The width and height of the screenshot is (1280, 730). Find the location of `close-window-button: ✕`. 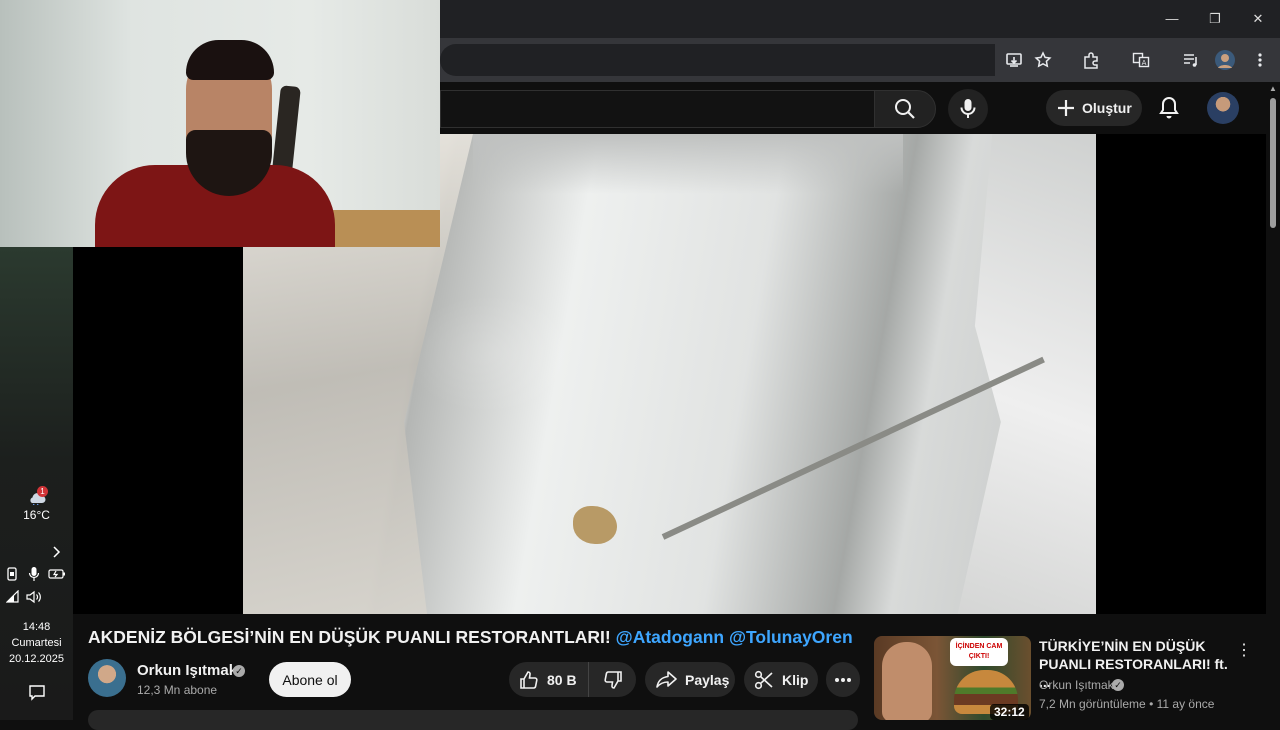

close-window-button: ✕ is located at coordinates (1258, 19).